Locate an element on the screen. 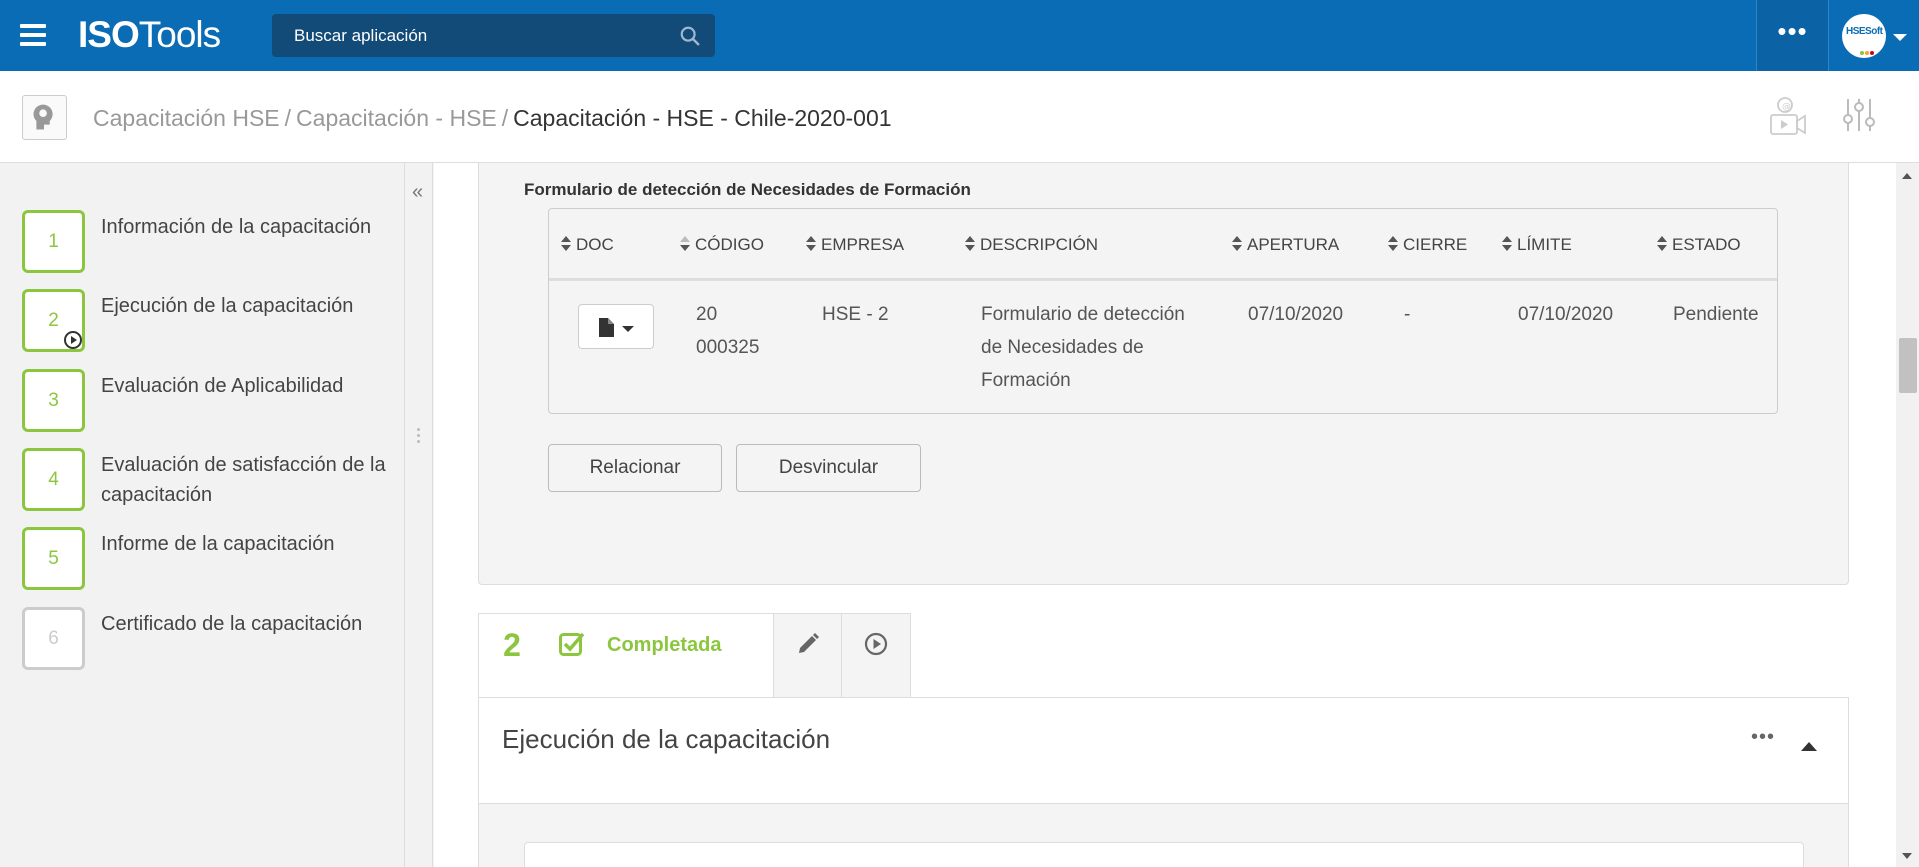  video-help-icon: @ is located at coordinates (1788, 116).